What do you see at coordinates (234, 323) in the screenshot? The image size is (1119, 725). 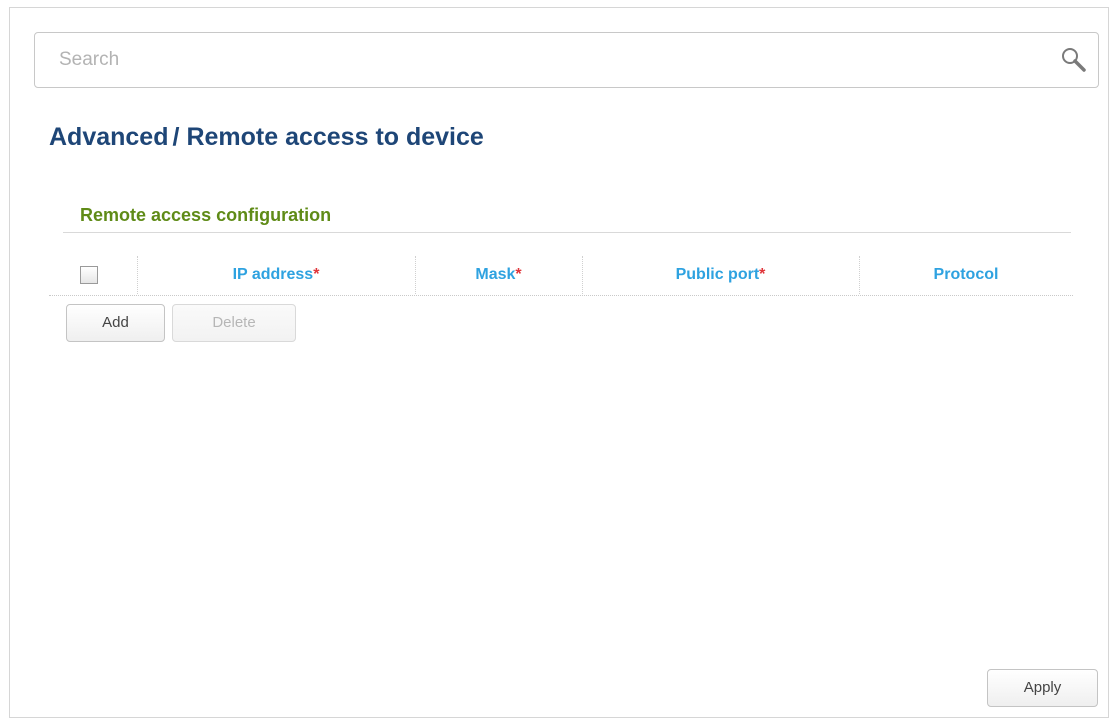 I see `delete-button: Delete` at bounding box center [234, 323].